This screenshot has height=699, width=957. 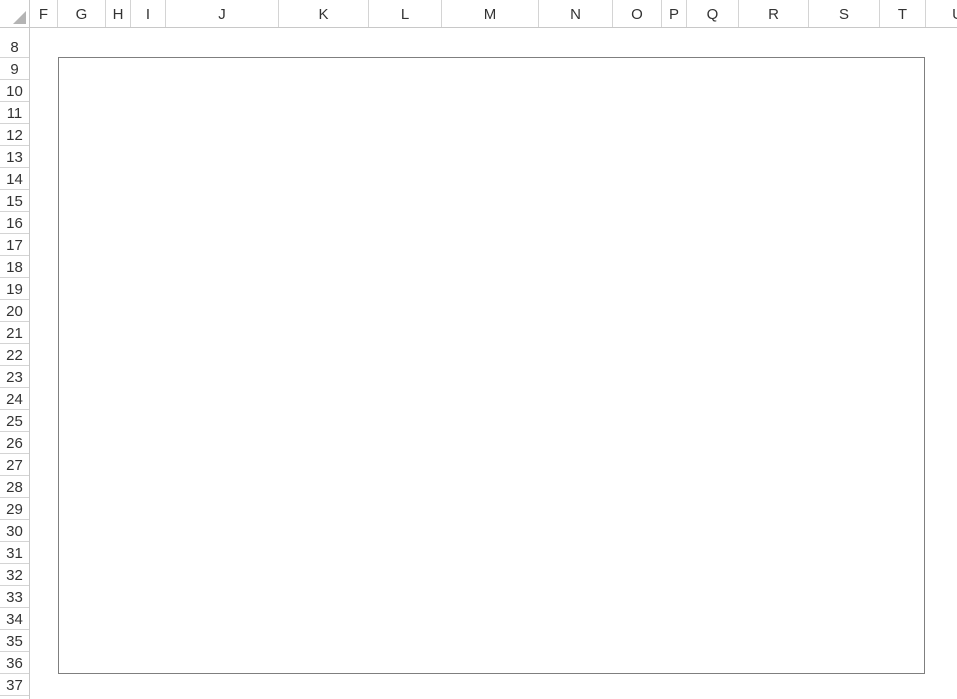 I want to click on row-header-14: 14, so click(x=14, y=179).